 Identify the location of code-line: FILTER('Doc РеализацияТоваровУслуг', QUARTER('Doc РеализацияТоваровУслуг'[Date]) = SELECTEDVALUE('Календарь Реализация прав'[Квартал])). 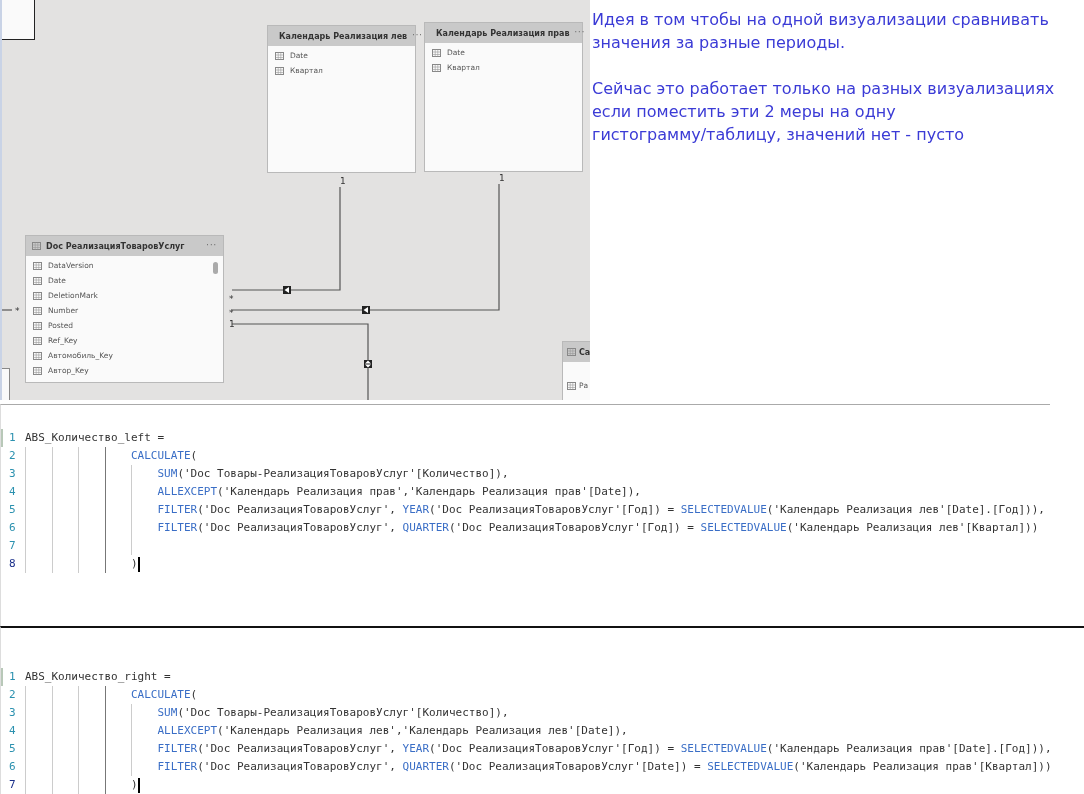
(604, 767).